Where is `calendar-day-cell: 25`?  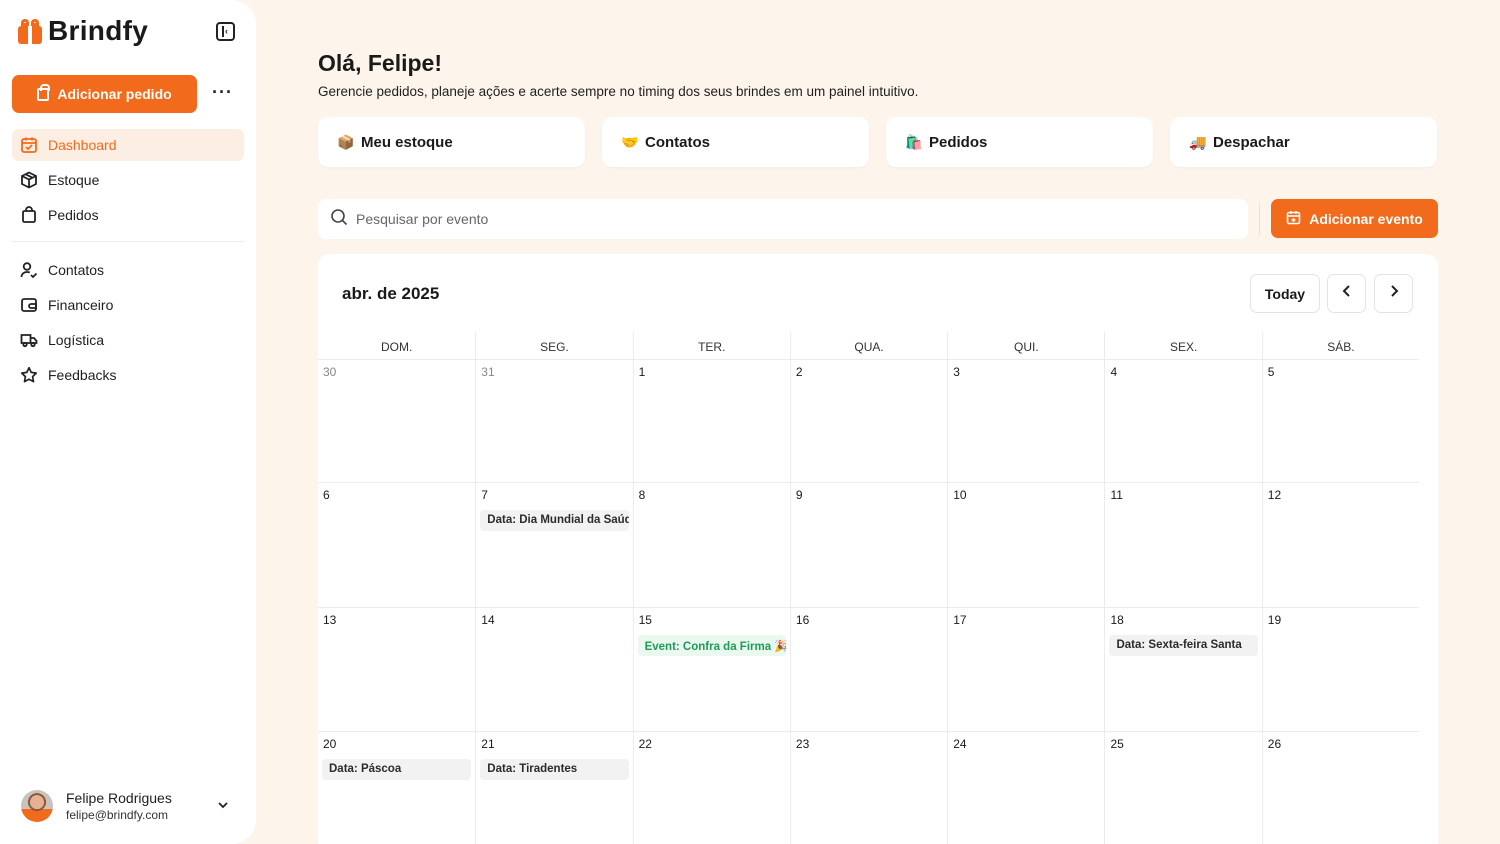 calendar-day-cell: 25 is located at coordinates (1182, 788).